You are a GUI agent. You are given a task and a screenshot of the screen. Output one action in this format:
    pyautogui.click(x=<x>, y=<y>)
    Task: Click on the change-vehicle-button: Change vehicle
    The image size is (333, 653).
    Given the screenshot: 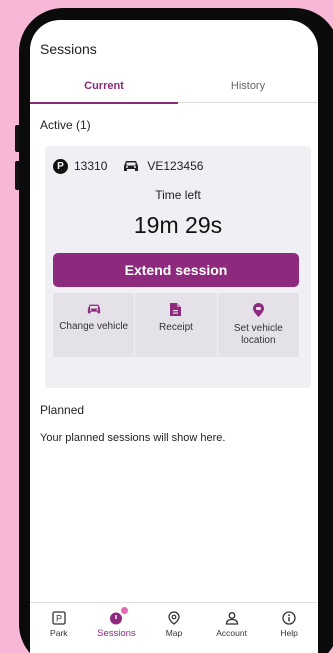 What is the action you would take?
    pyautogui.click(x=94, y=325)
    